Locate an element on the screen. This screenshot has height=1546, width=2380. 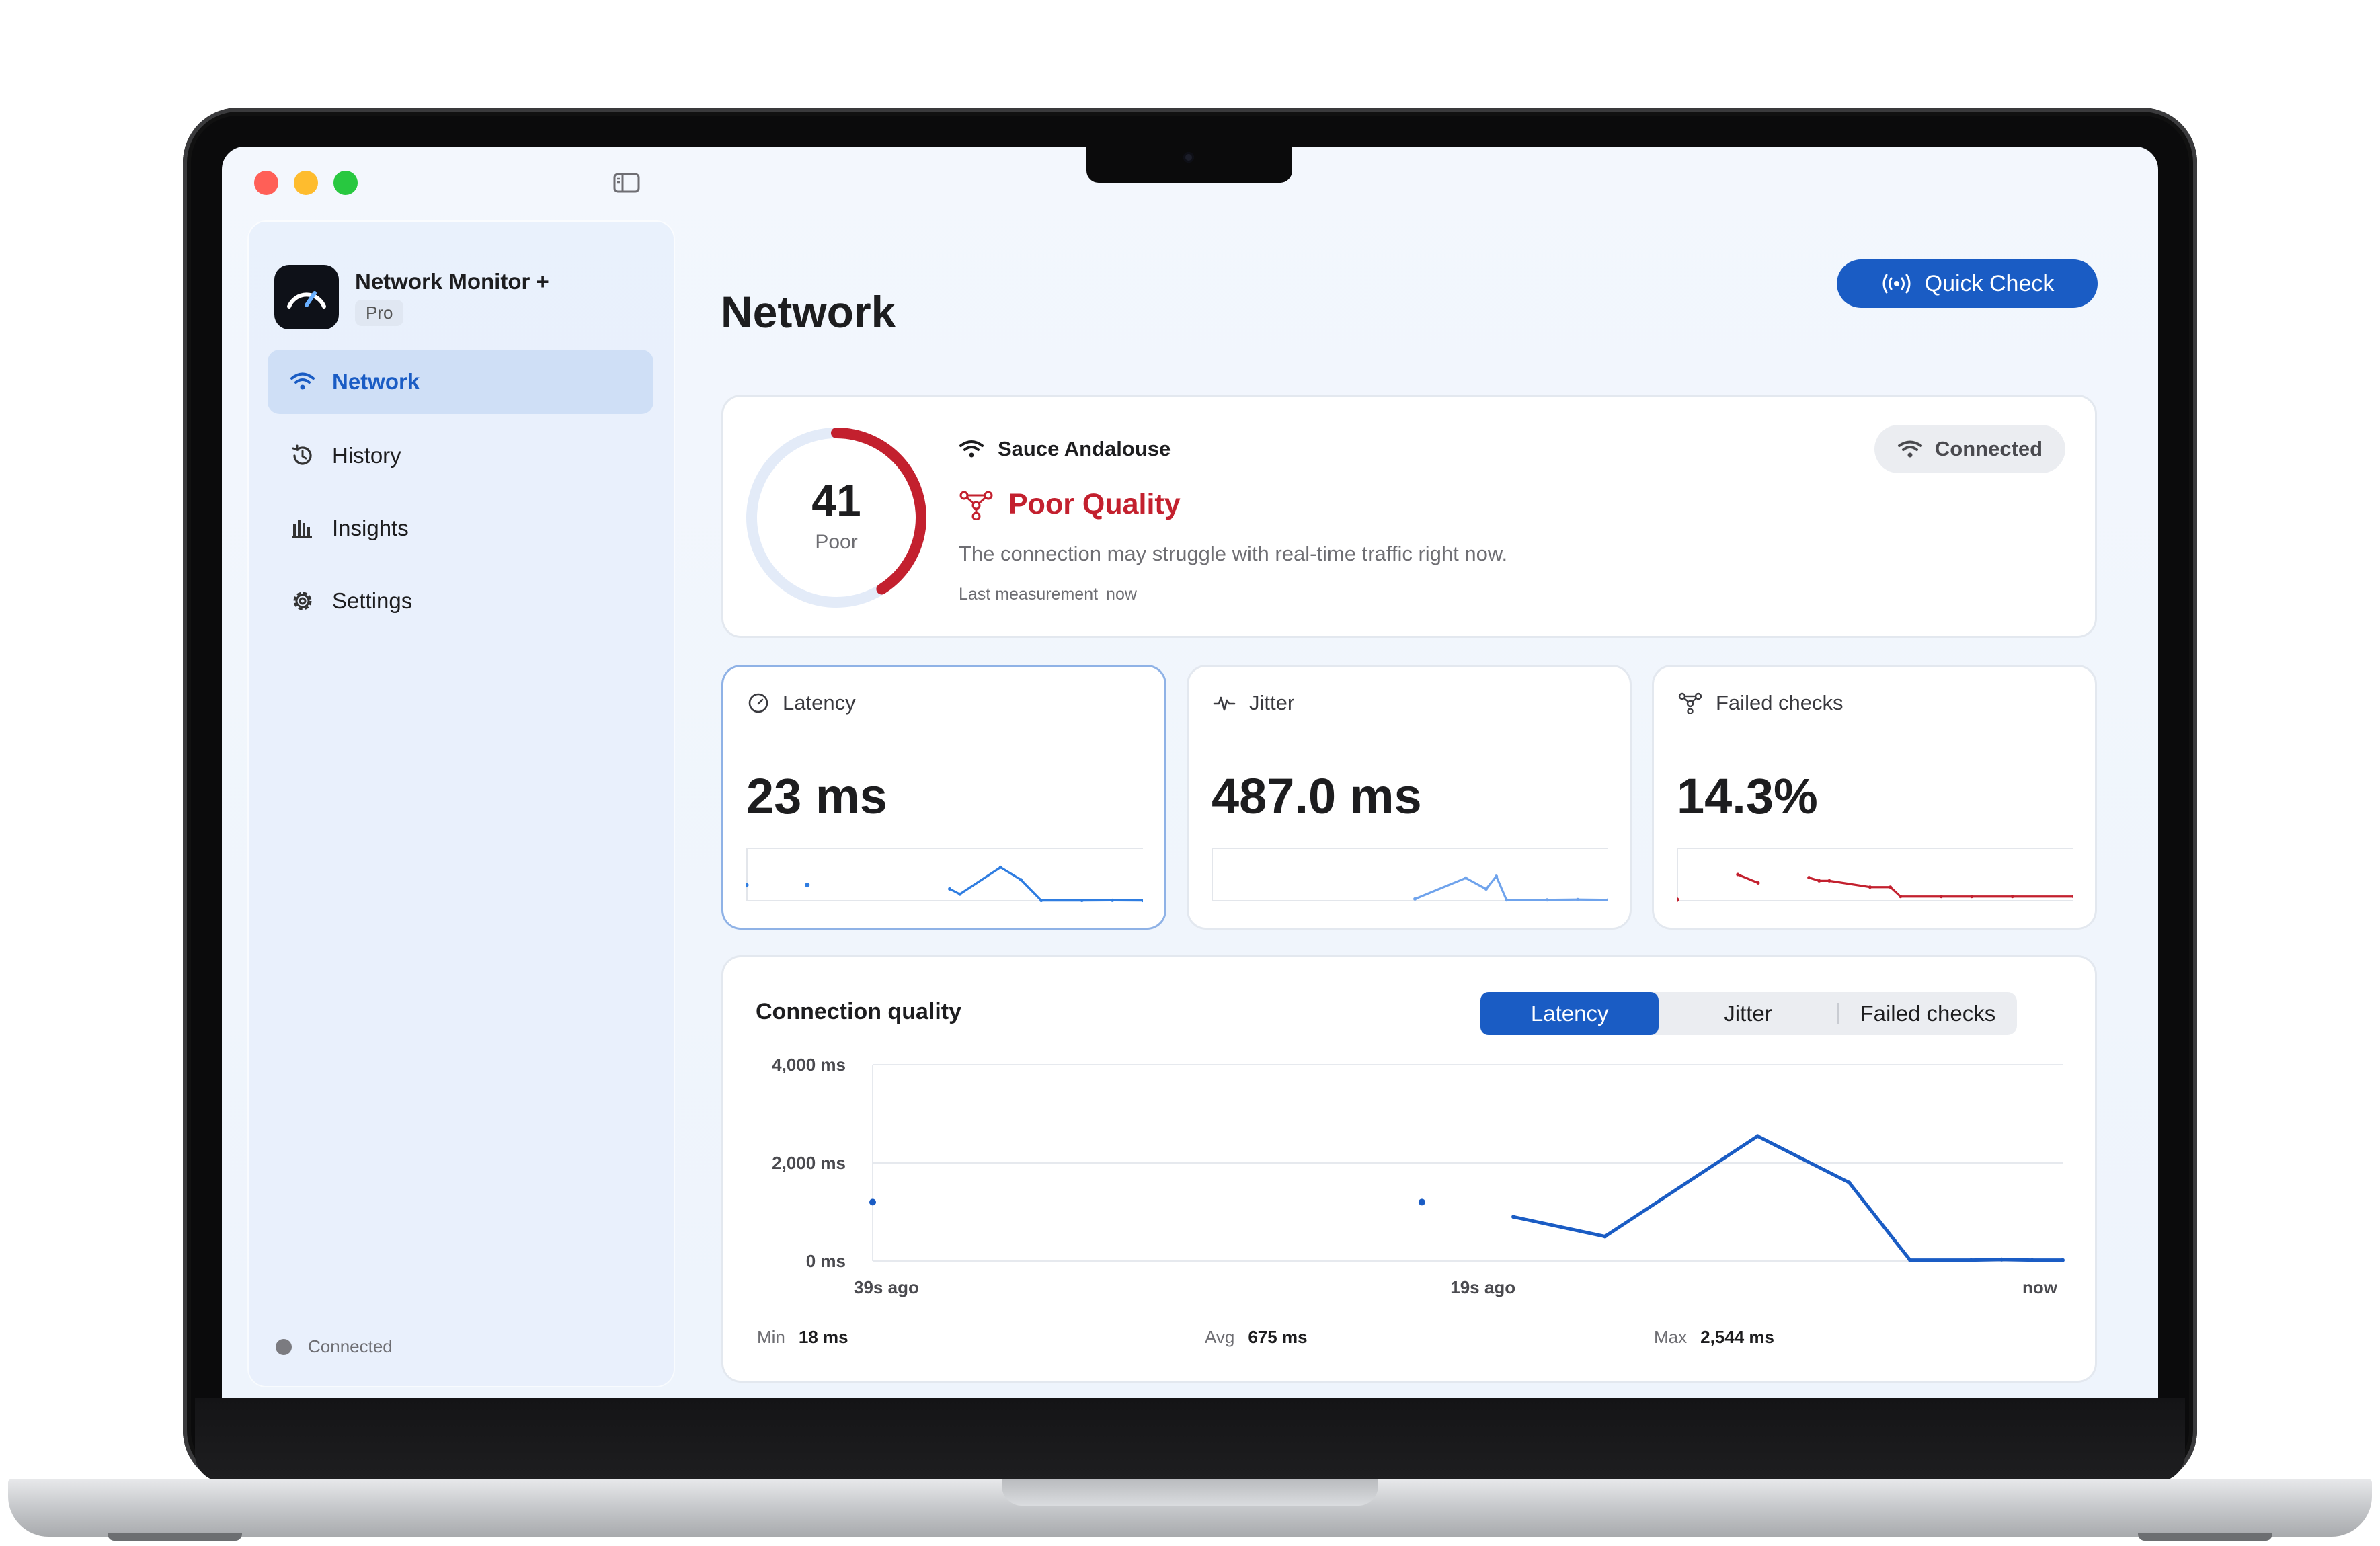
status-dot is located at coordinates (284, 1346).